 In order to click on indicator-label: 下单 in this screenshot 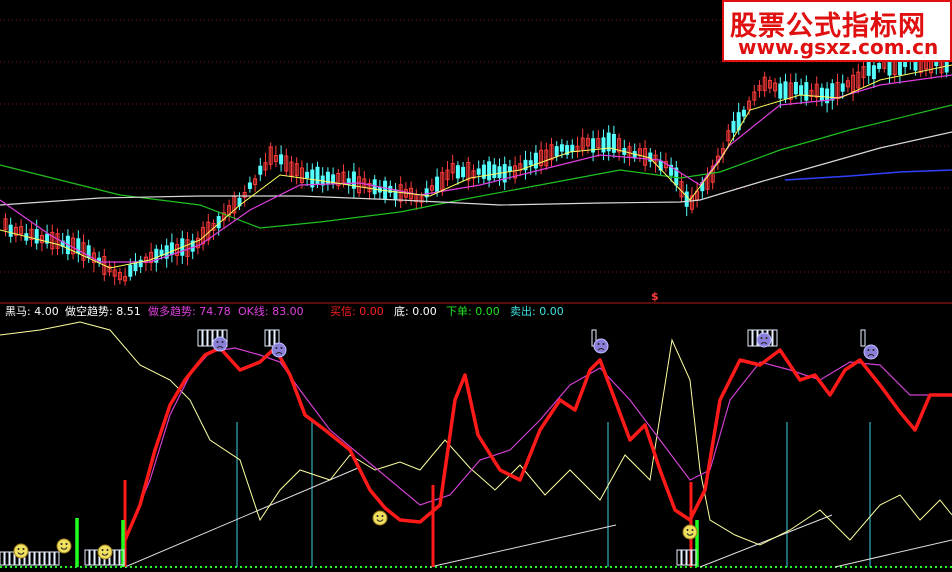, I will do `click(457, 311)`.